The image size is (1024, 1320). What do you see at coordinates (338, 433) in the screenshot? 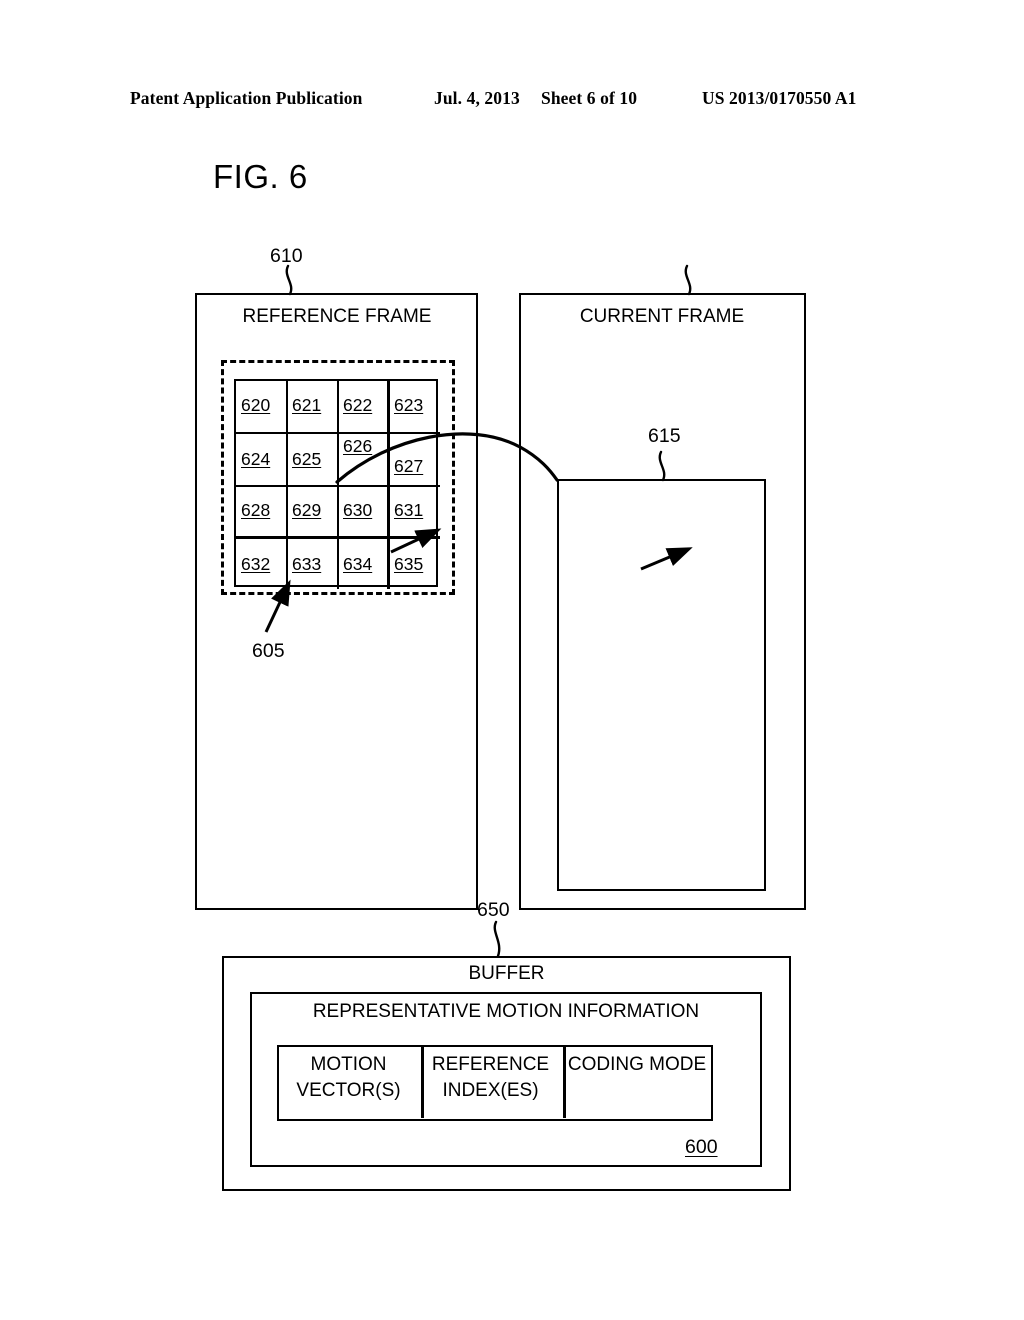
I see `grid-line-h1` at bounding box center [338, 433].